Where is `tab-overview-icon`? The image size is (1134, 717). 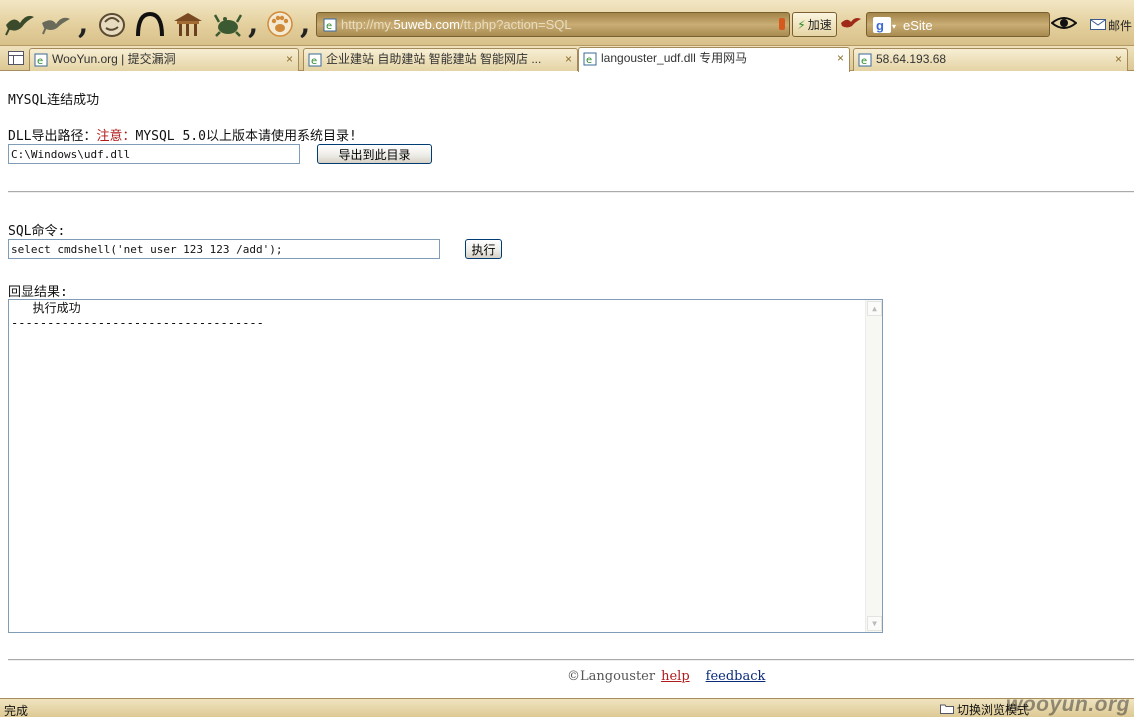
tab-overview-icon is located at coordinates (16, 58).